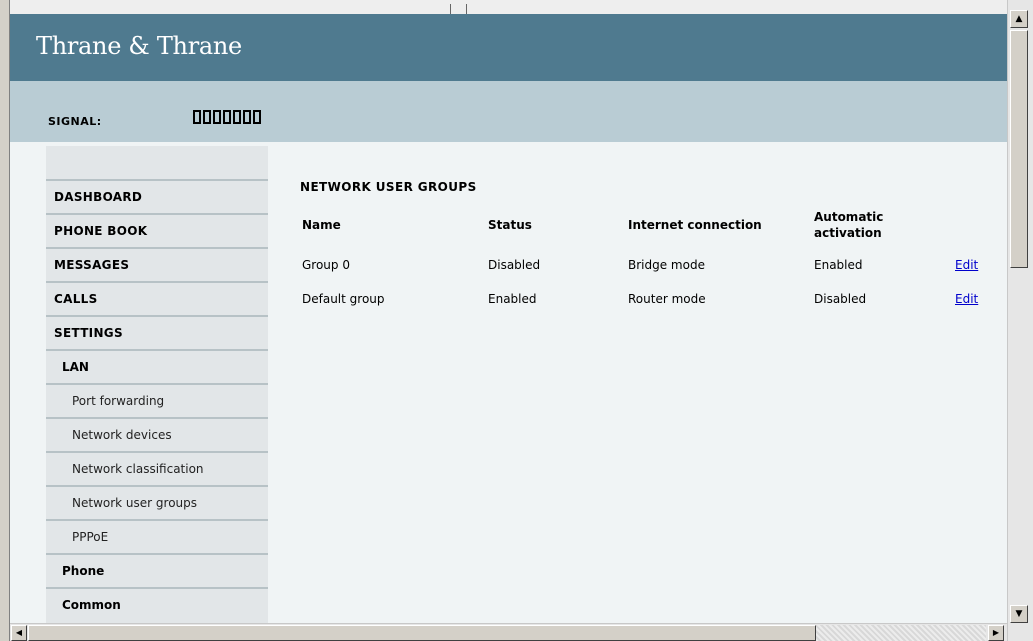 The width and height of the screenshot is (1033, 641). I want to click on scroll-left-icon: ◀, so click(19, 633).